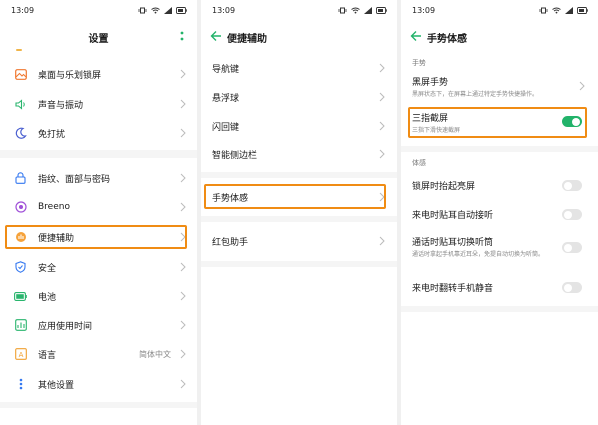 Image resolution: width=598 pixels, height=425 pixels. What do you see at coordinates (61, 105) in the screenshot?
I see `settings-item-label: 声音与振动` at bounding box center [61, 105].